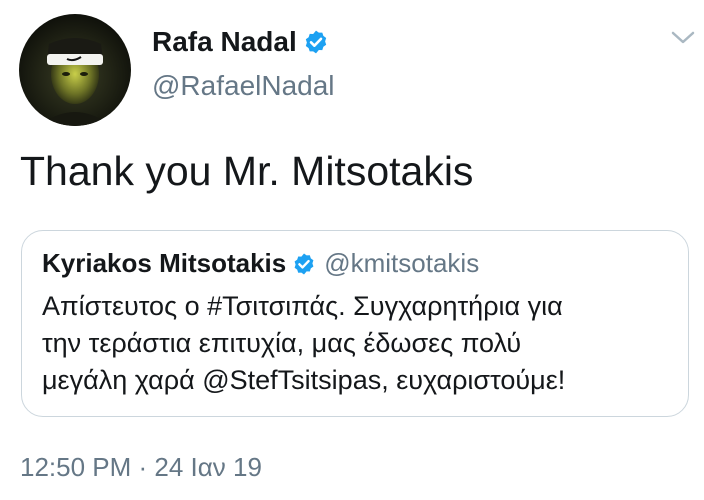 The image size is (704, 500). I want to click on avatar, so click(75, 70).